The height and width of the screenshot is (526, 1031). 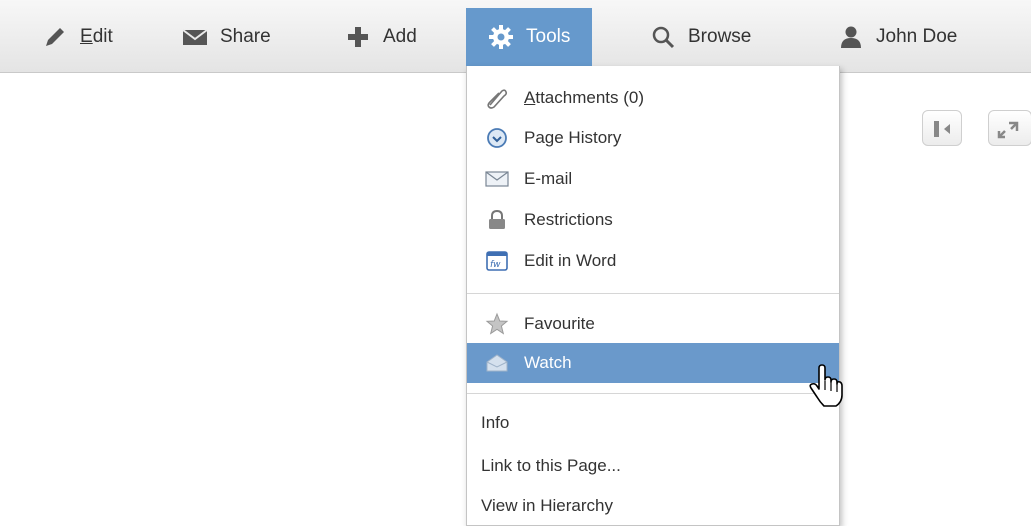 What do you see at coordinates (245, 36) in the screenshot?
I see `share-label: Share` at bounding box center [245, 36].